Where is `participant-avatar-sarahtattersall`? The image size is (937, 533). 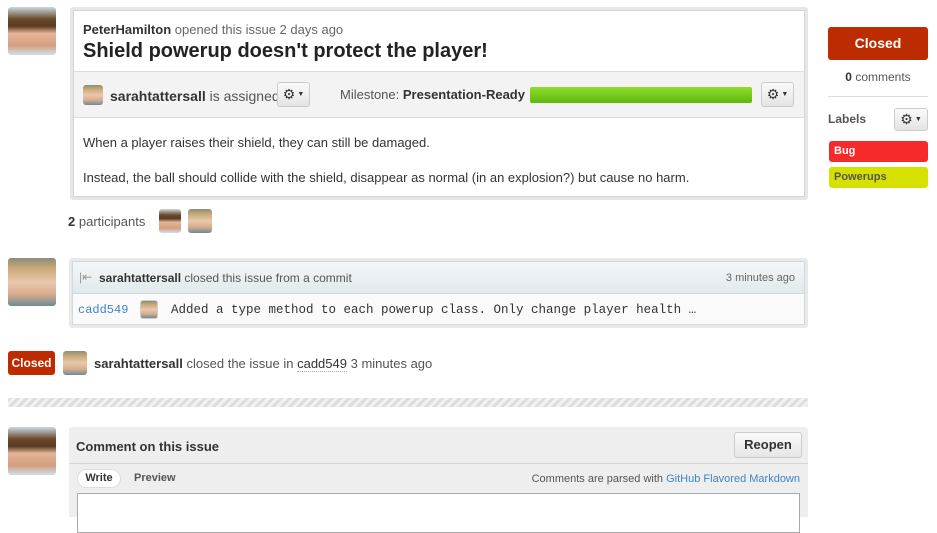
participant-avatar-sarahtattersall is located at coordinates (200, 221).